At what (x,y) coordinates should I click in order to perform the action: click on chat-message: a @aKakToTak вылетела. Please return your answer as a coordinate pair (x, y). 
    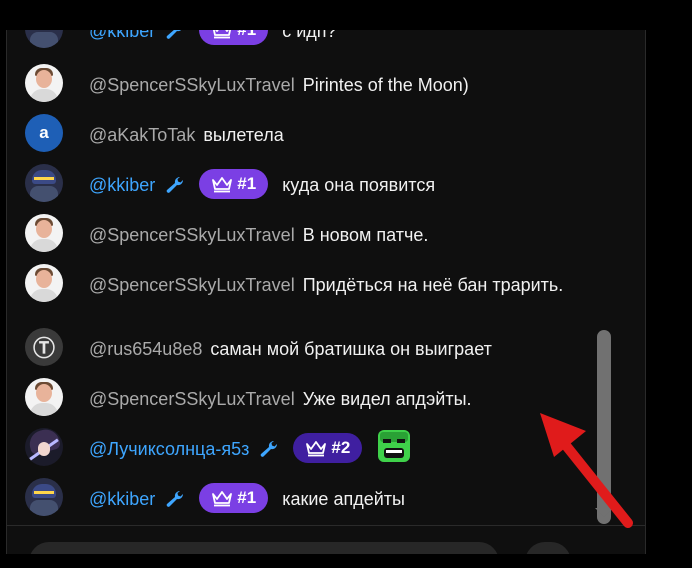
    Looking at the image, I should click on (310, 133).